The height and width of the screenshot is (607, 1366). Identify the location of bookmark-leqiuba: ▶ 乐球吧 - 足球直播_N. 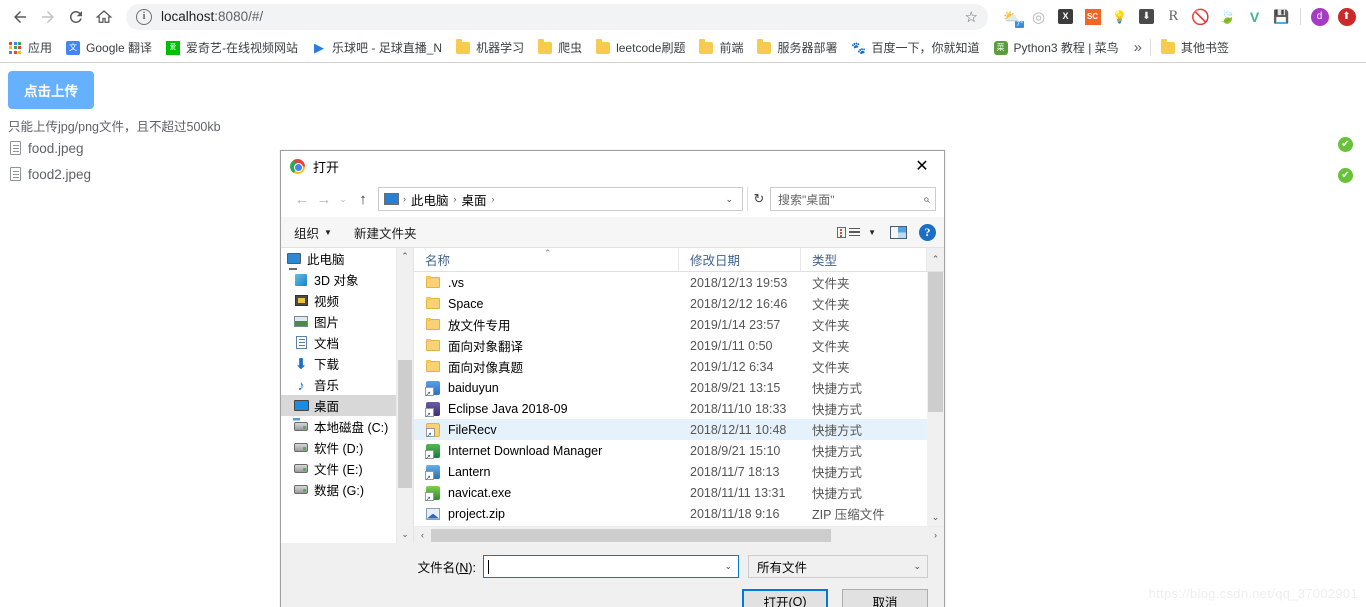
(376, 47).